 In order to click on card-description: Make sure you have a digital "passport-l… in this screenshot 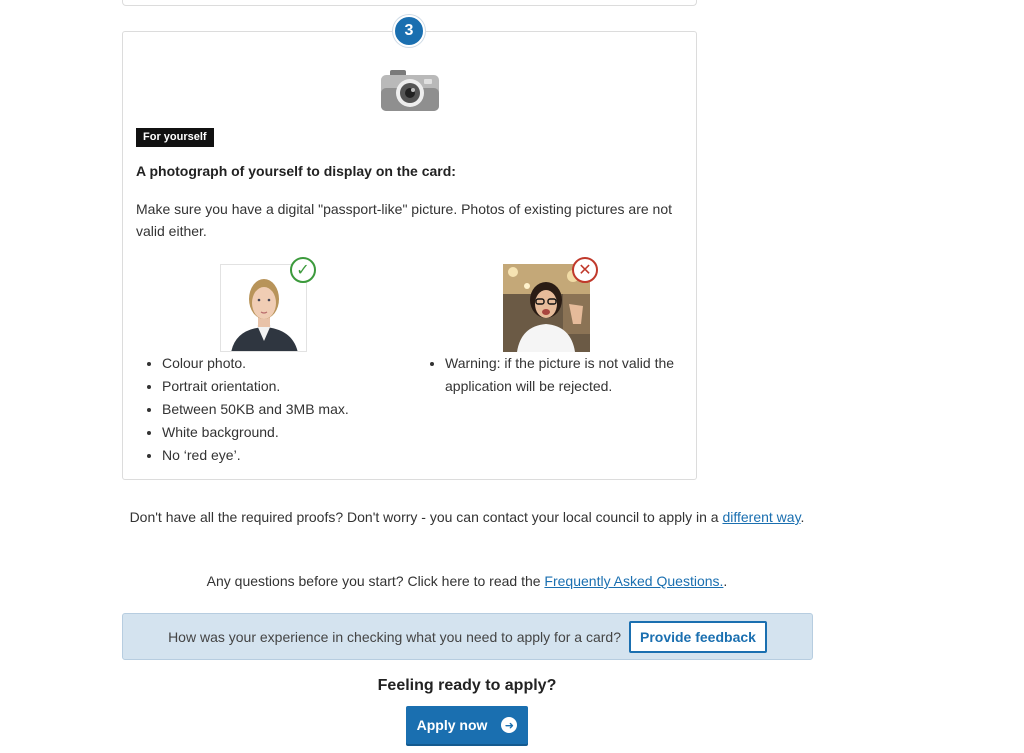, I will do `click(404, 220)`.